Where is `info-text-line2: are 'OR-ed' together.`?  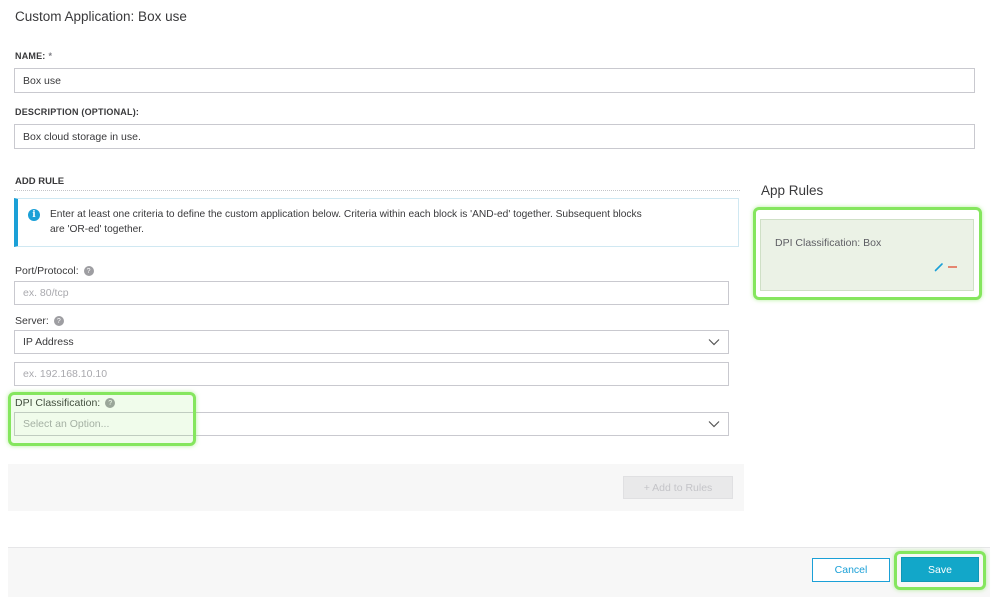 info-text-line2: are 'OR-ed' together. is located at coordinates (97, 229).